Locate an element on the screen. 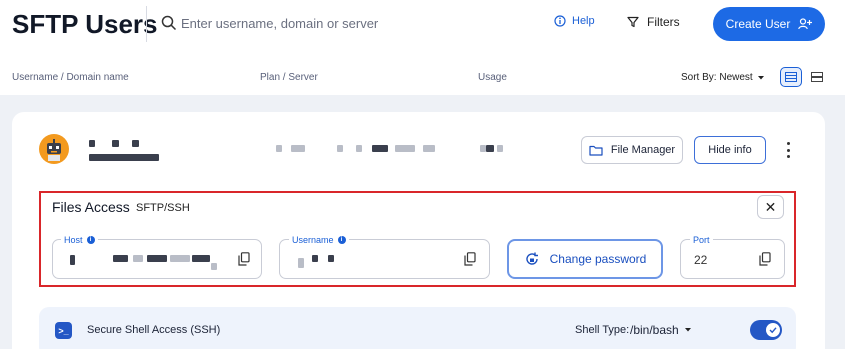  close-icon: ✕ is located at coordinates (770, 206).